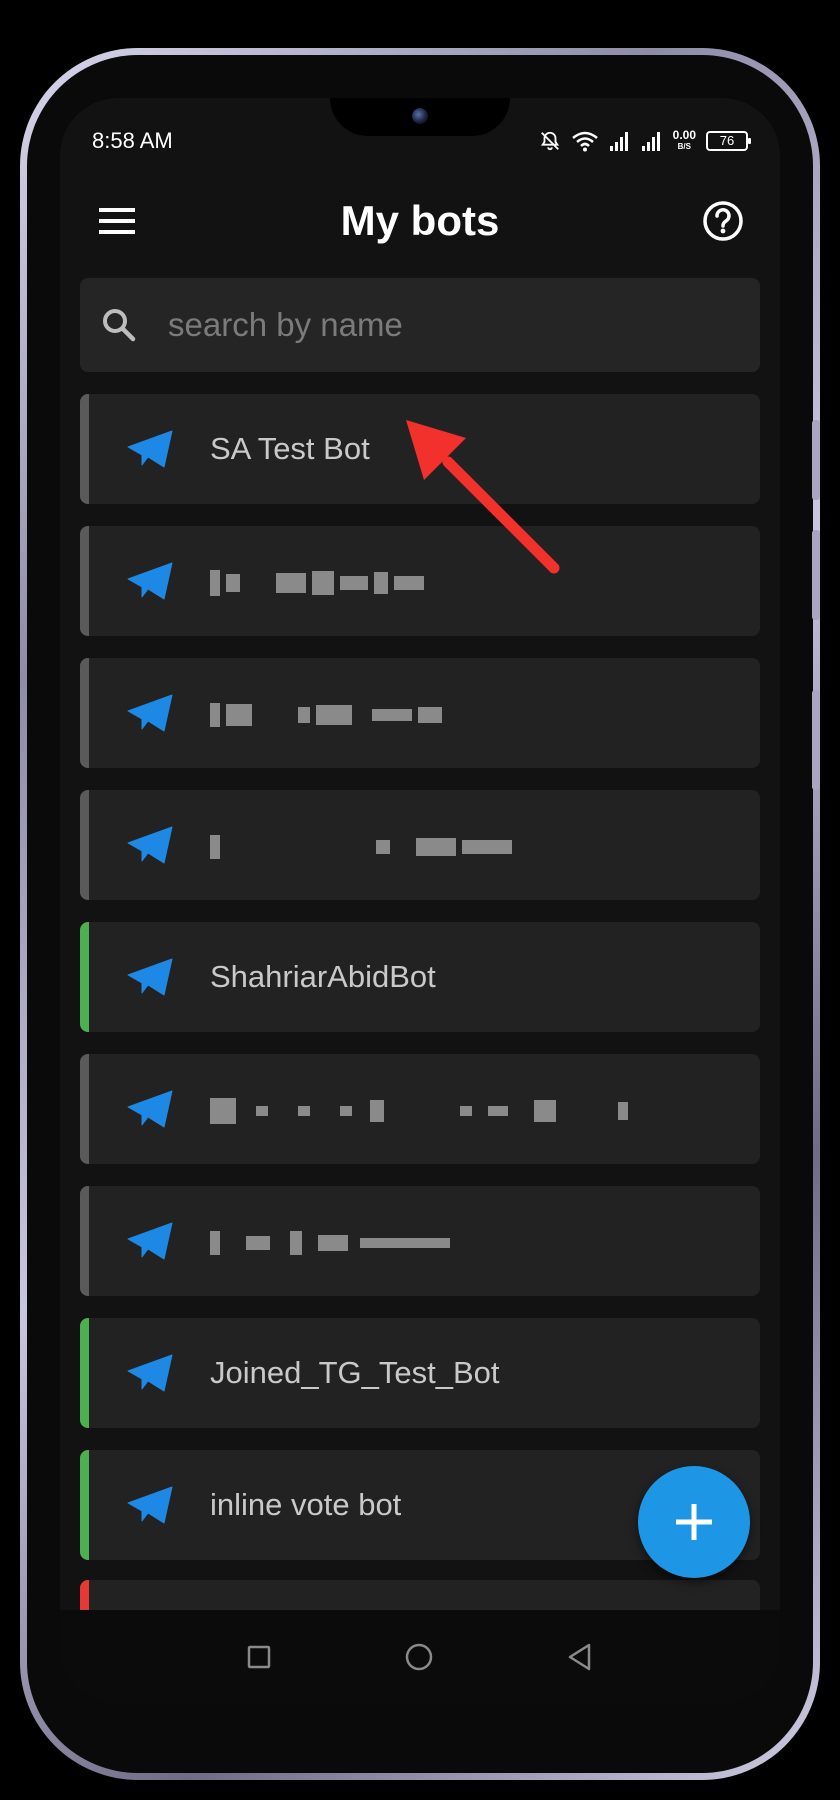  I want to click on help-button, so click(723, 221).